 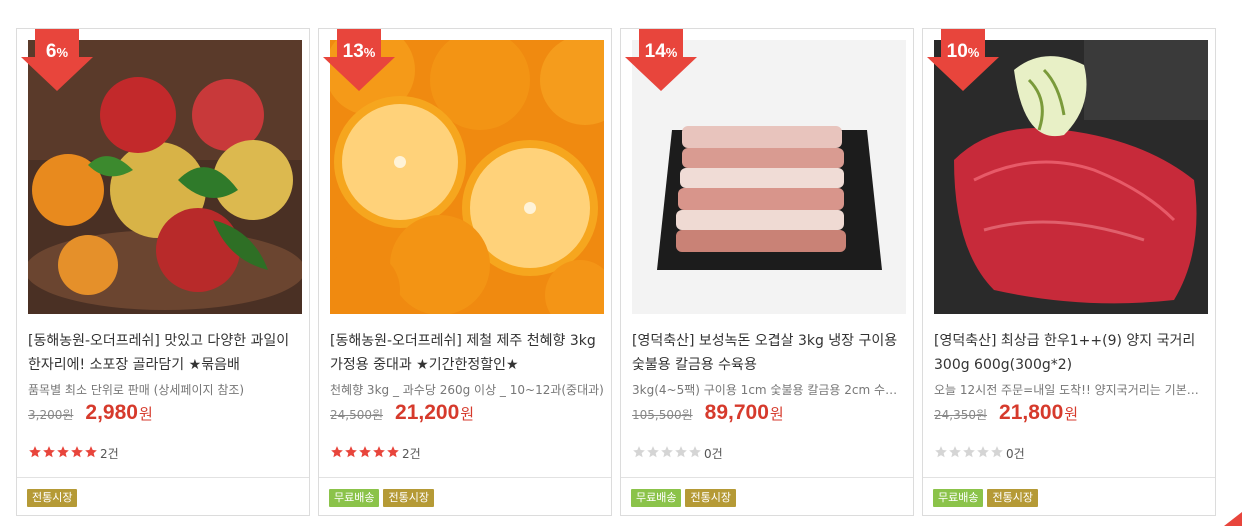 I want to click on discount-badge: 14%, so click(x=661, y=60).